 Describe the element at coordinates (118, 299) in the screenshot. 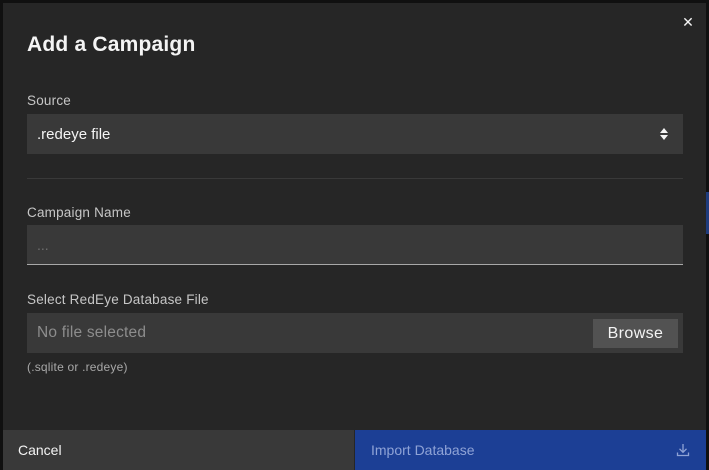

I see `database-file-label: Select RedEye Database File` at that location.